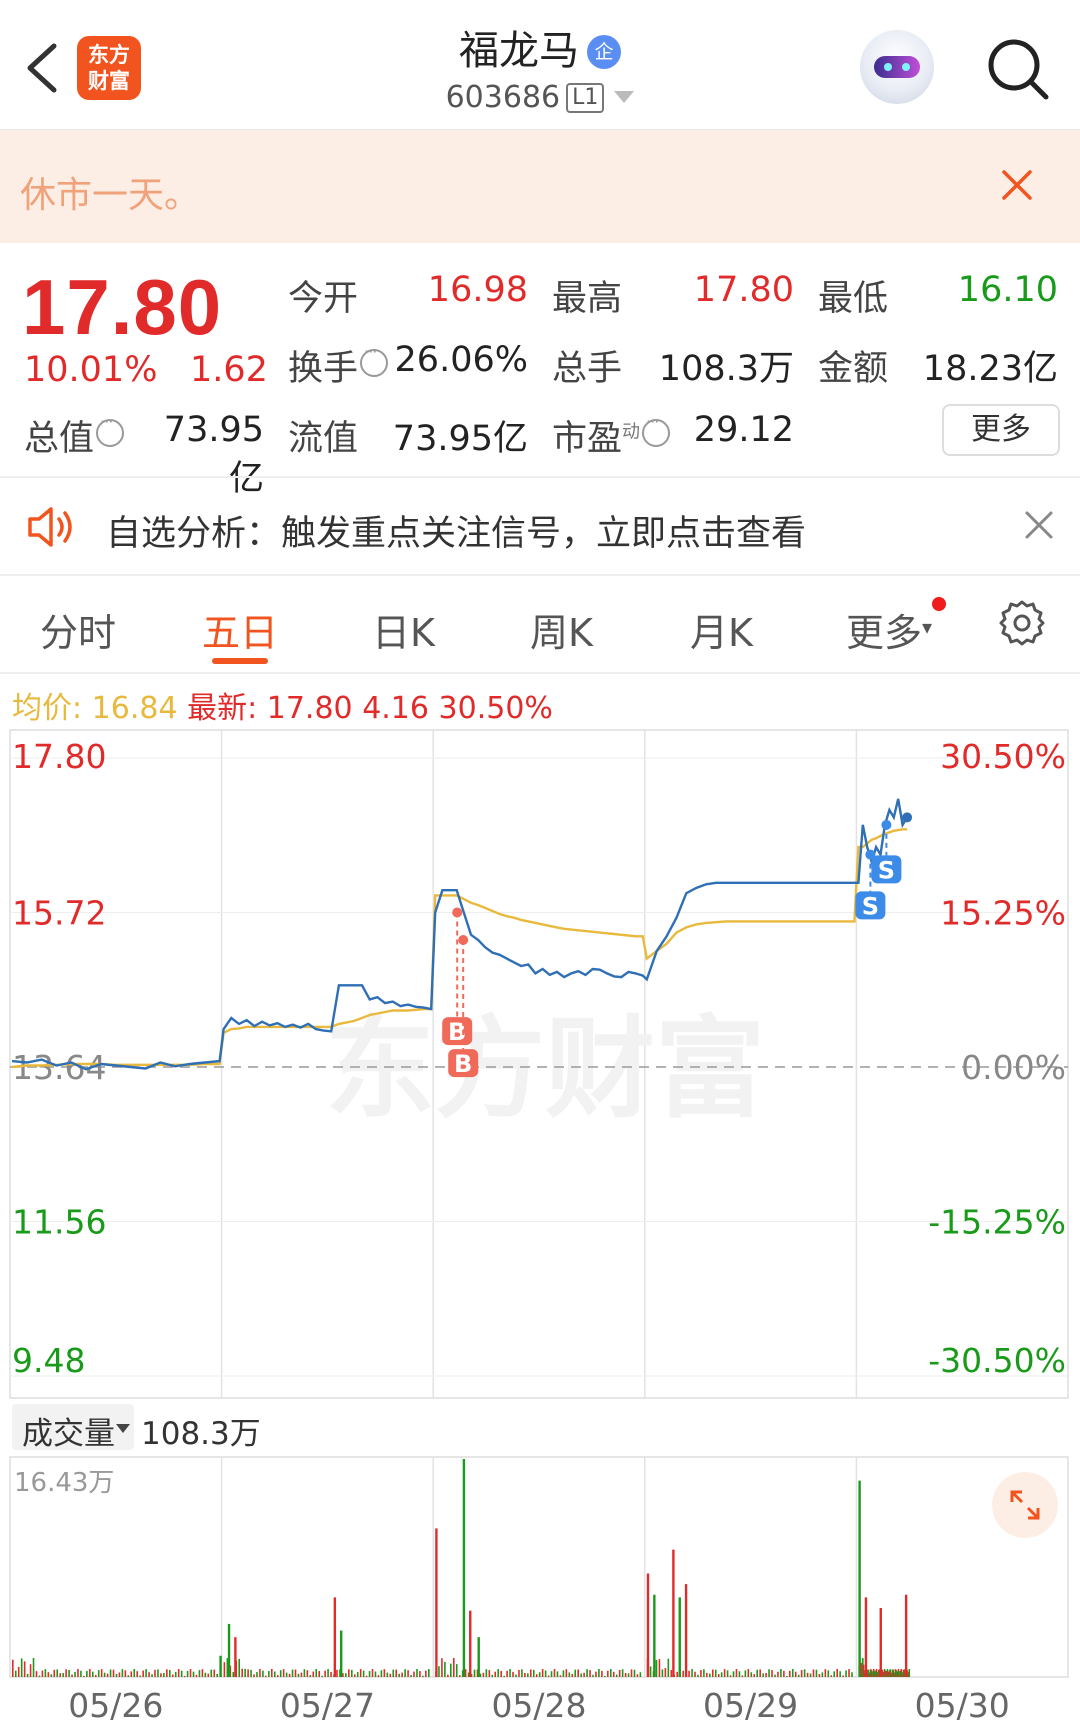 Image resolution: width=1080 pixels, height=1723 pixels. What do you see at coordinates (853, 299) in the screenshot?
I see `low-label: 最低` at bounding box center [853, 299].